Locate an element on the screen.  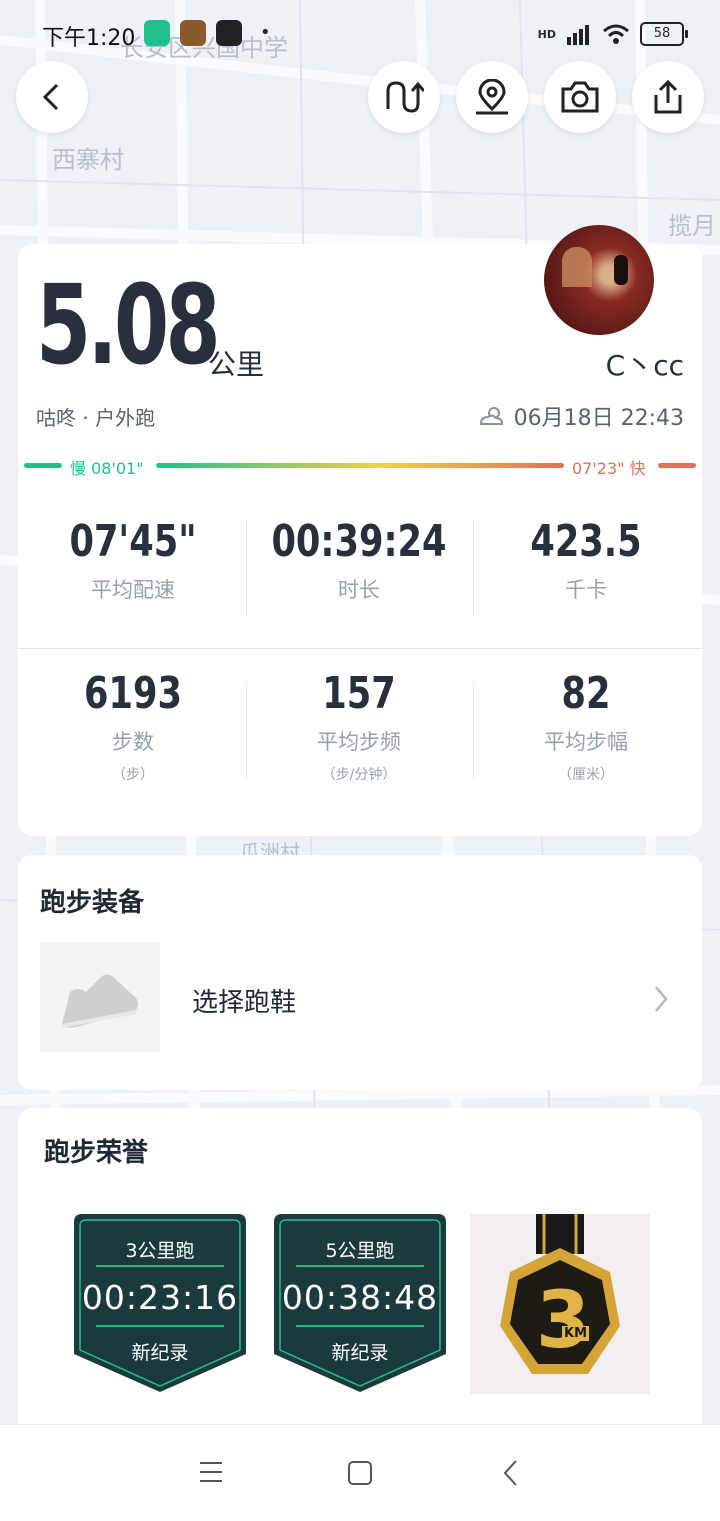
stat-label: 平均配速 is located at coordinates (133, 590).